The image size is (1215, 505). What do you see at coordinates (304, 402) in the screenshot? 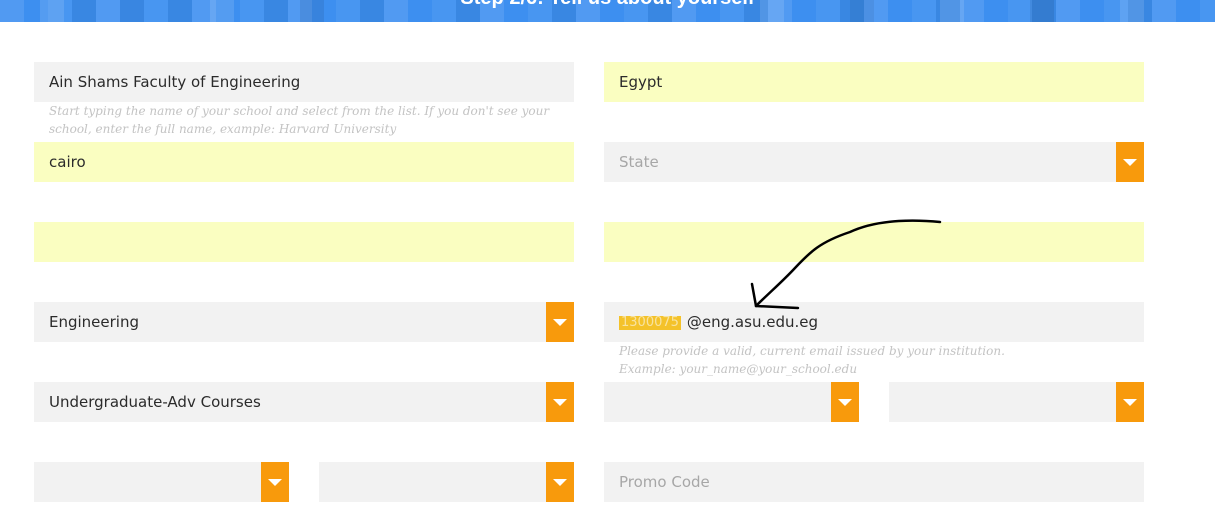
I see `level-select: Undergraduate-Adv Courses` at bounding box center [304, 402].